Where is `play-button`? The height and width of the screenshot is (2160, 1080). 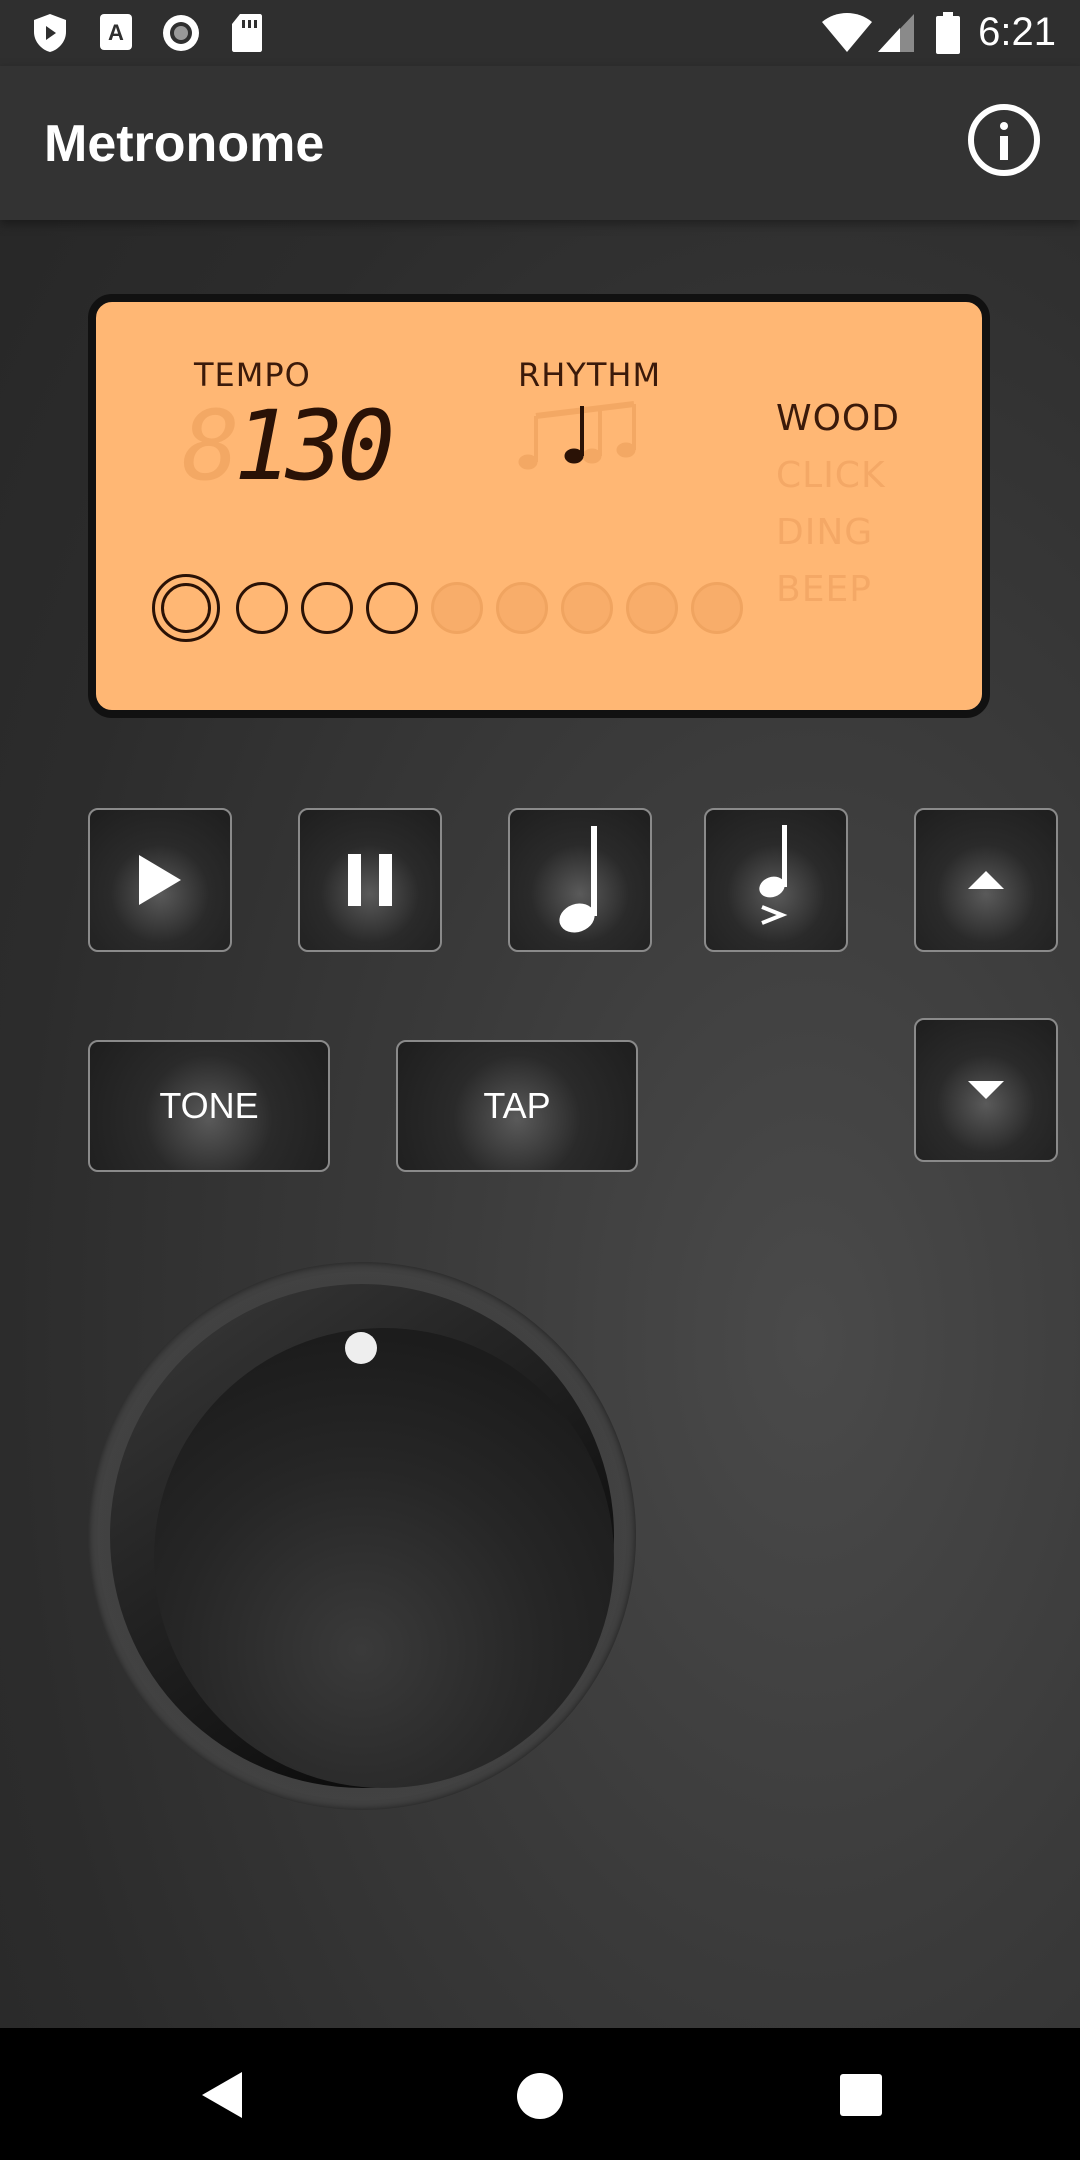
play-button is located at coordinates (160, 880).